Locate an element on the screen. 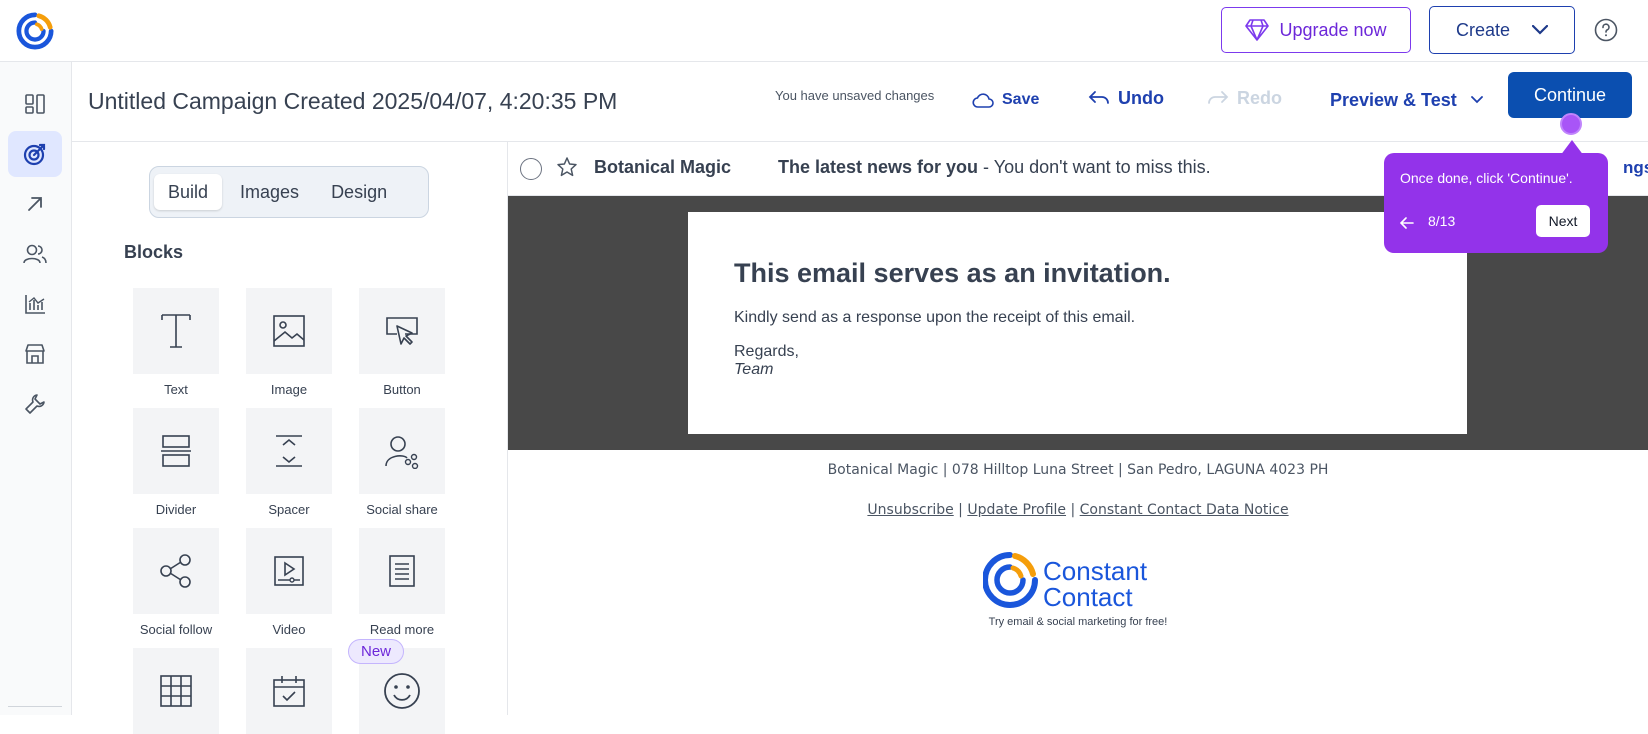  tour-popover: Once done, click 'Continue'. 8/13 Next is located at coordinates (1496, 203).